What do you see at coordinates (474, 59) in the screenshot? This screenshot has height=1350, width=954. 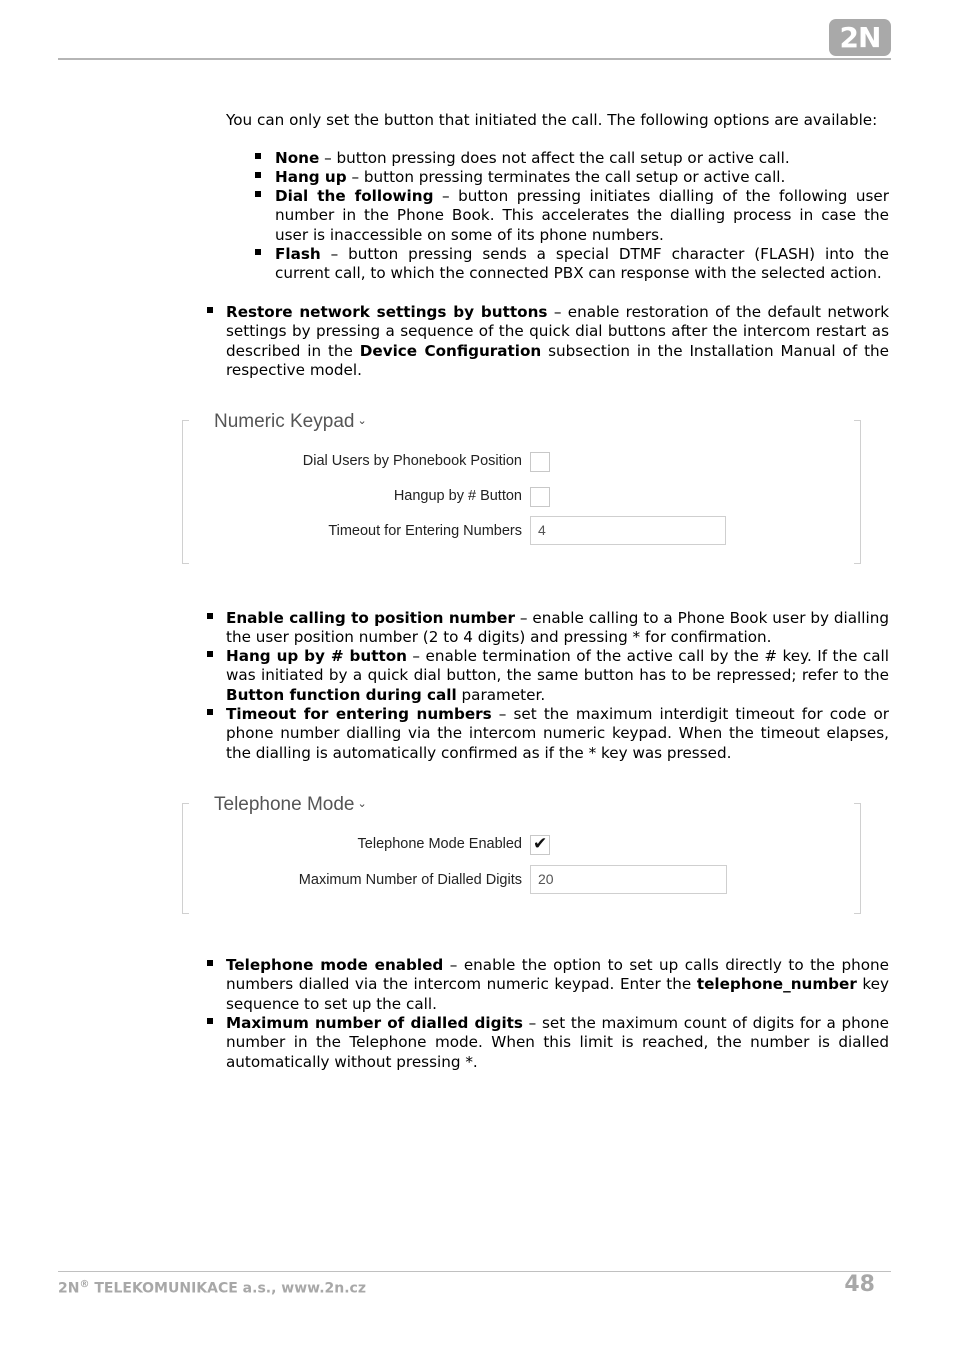 I see `header-divider` at bounding box center [474, 59].